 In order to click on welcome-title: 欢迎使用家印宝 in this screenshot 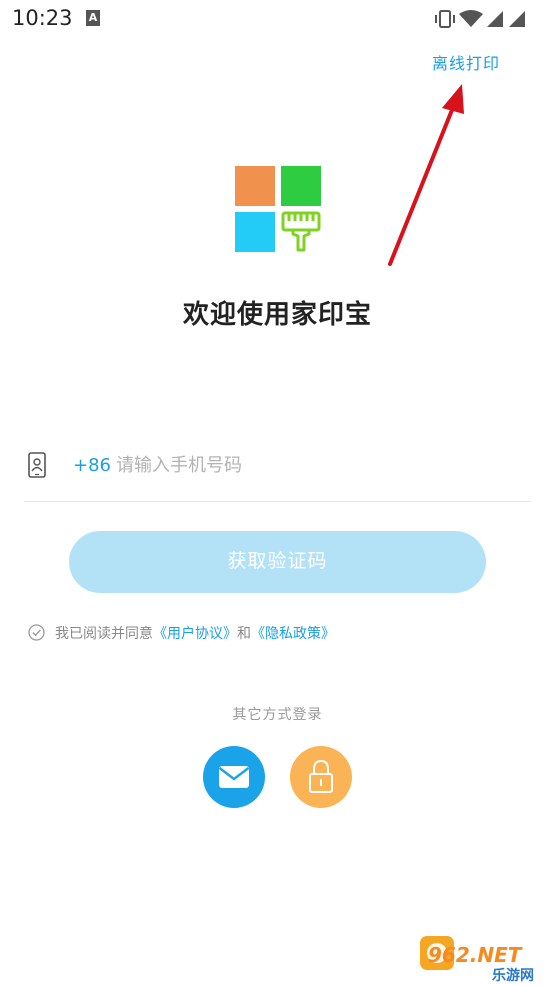, I will do `click(277, 315)`.